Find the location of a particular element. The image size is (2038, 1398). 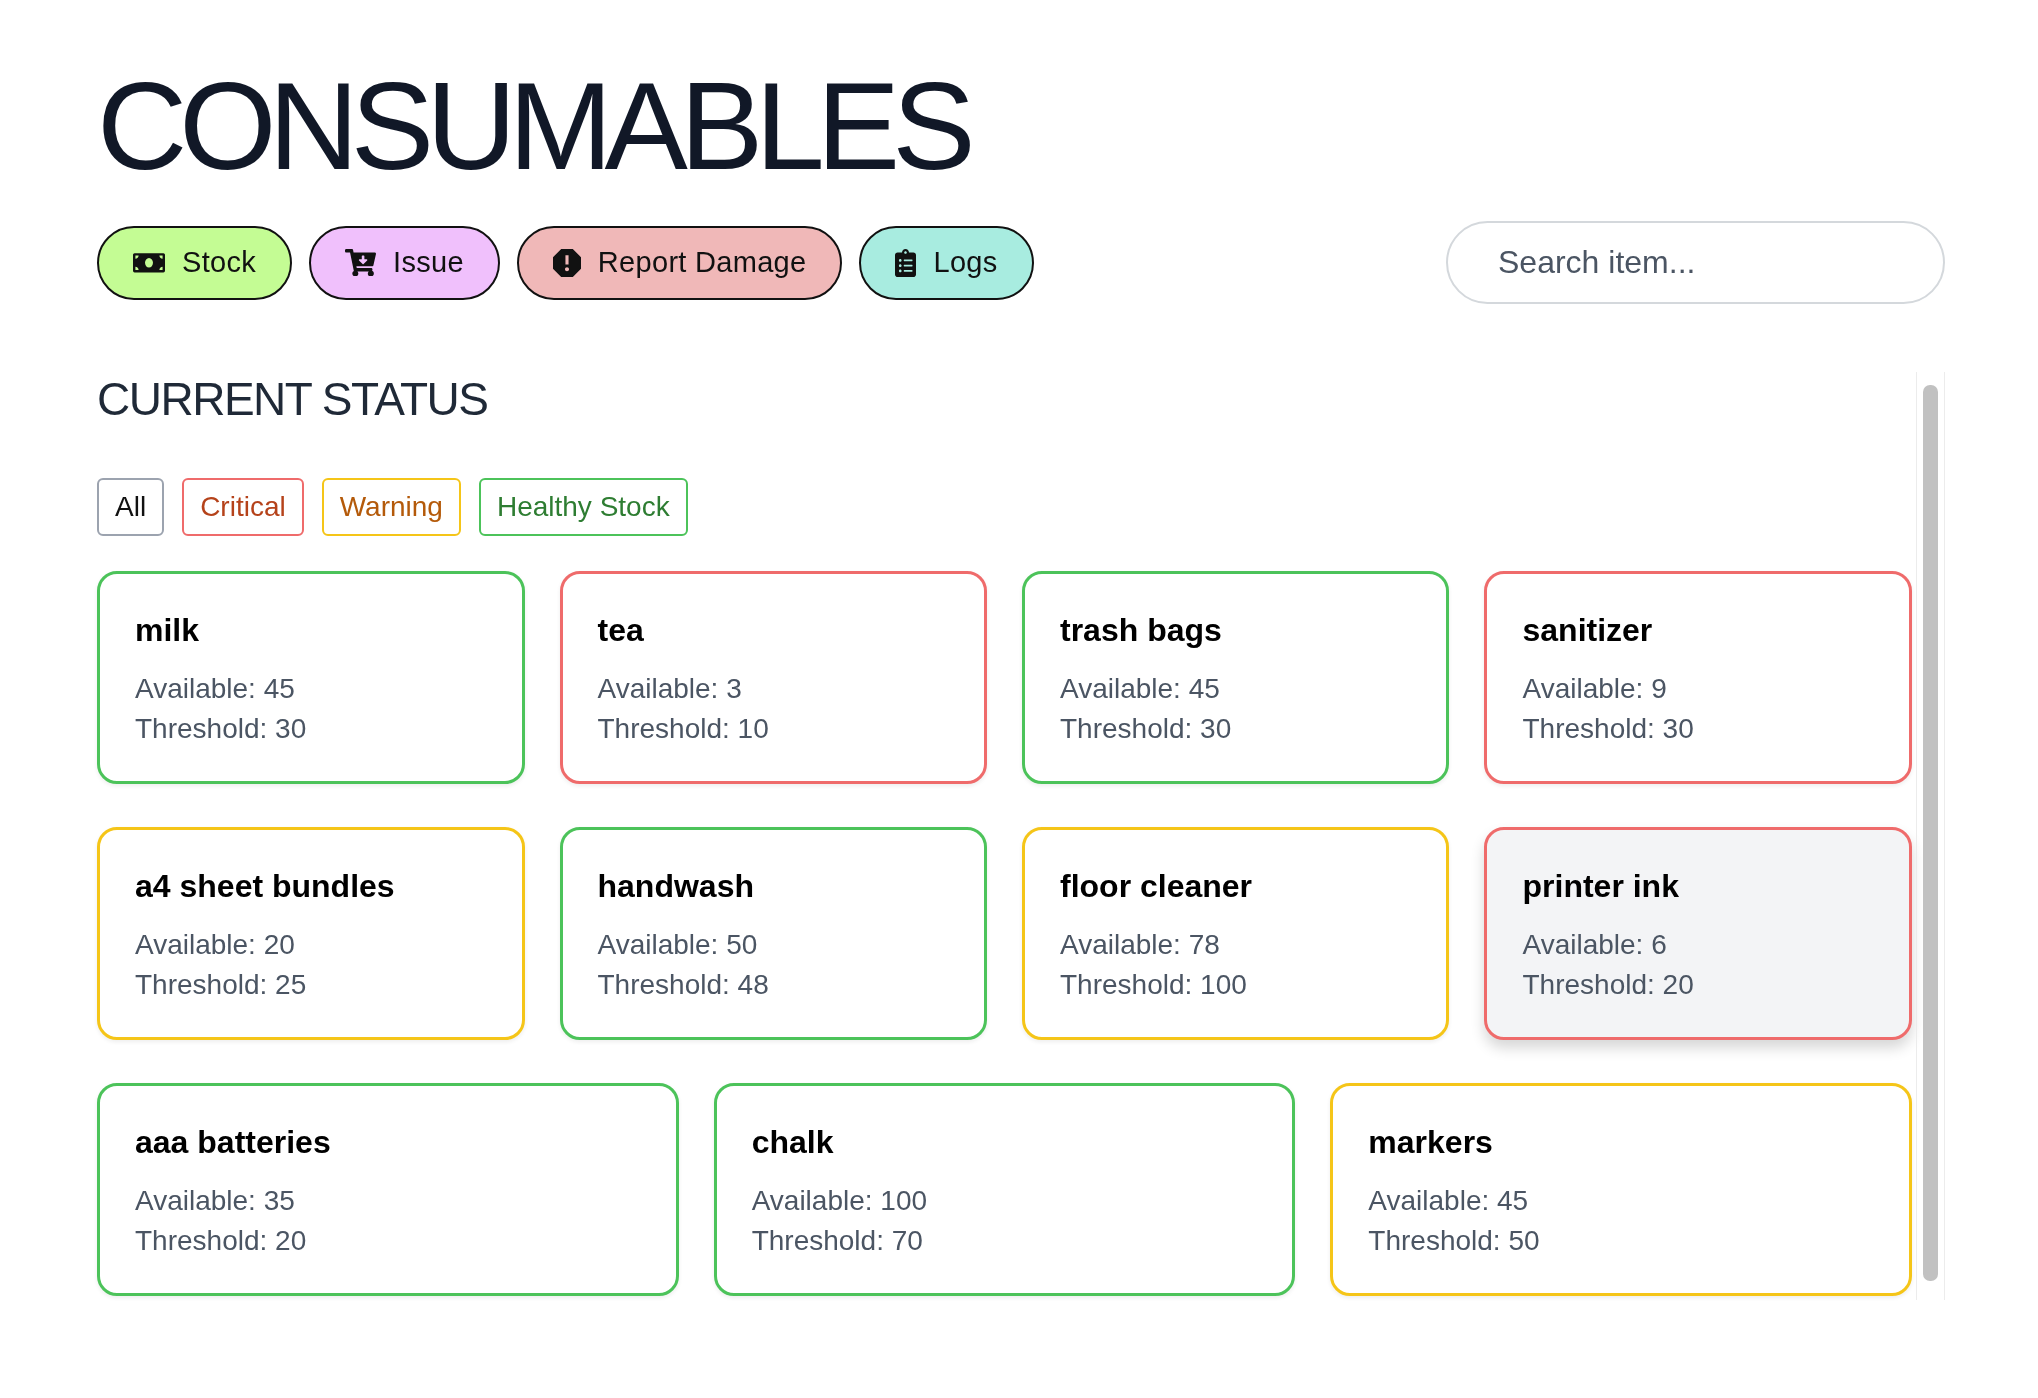

item-name: chalk is located at coordinates (792, 1143).